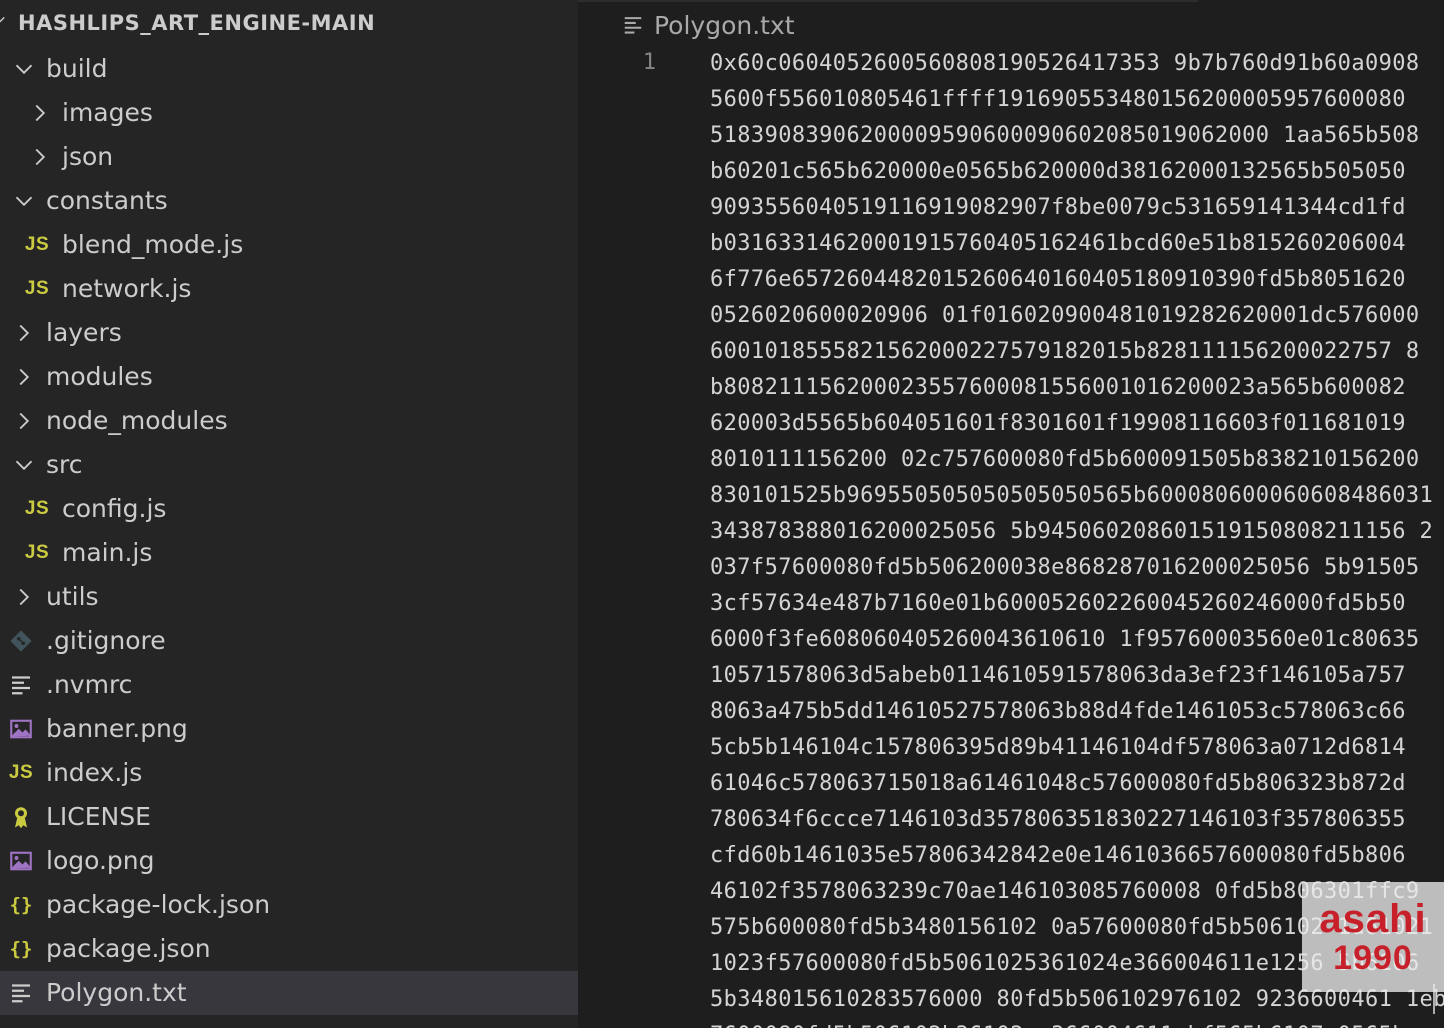  I want to click on tree-item-utils: utils, so click(289, 597).